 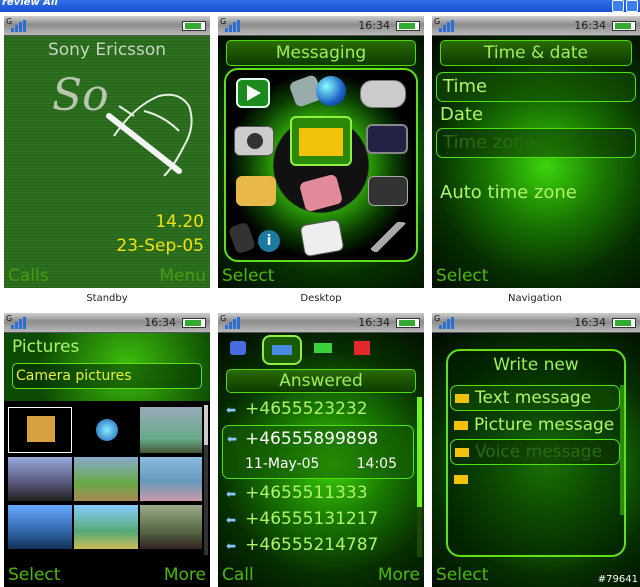 I want to click on clock-time: 14.20, so click(x=179, y=222).